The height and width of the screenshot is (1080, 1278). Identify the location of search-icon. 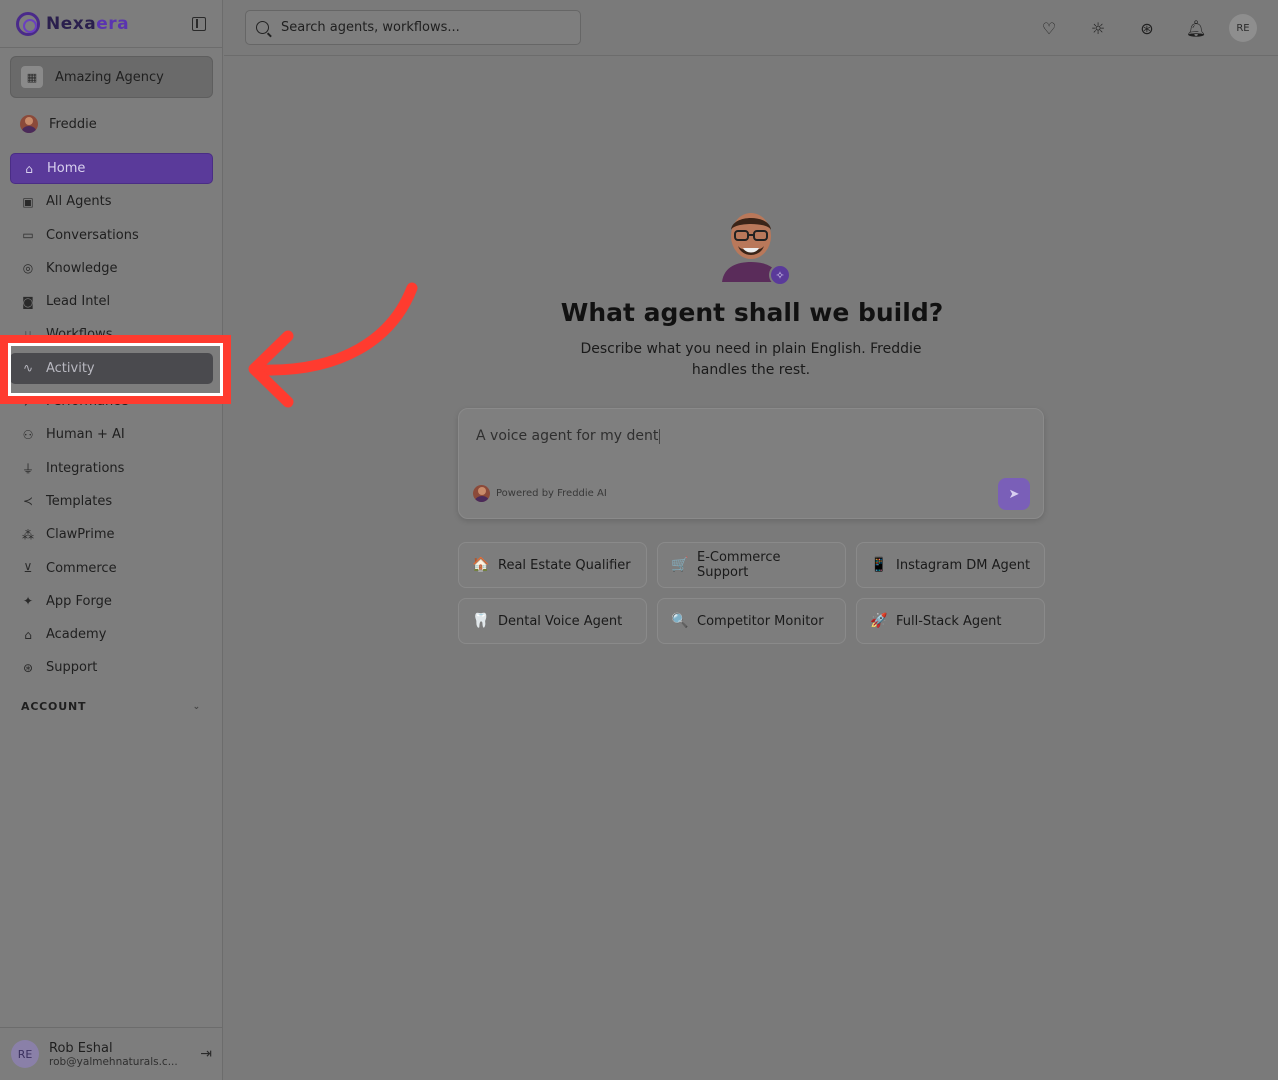
(262, 27).